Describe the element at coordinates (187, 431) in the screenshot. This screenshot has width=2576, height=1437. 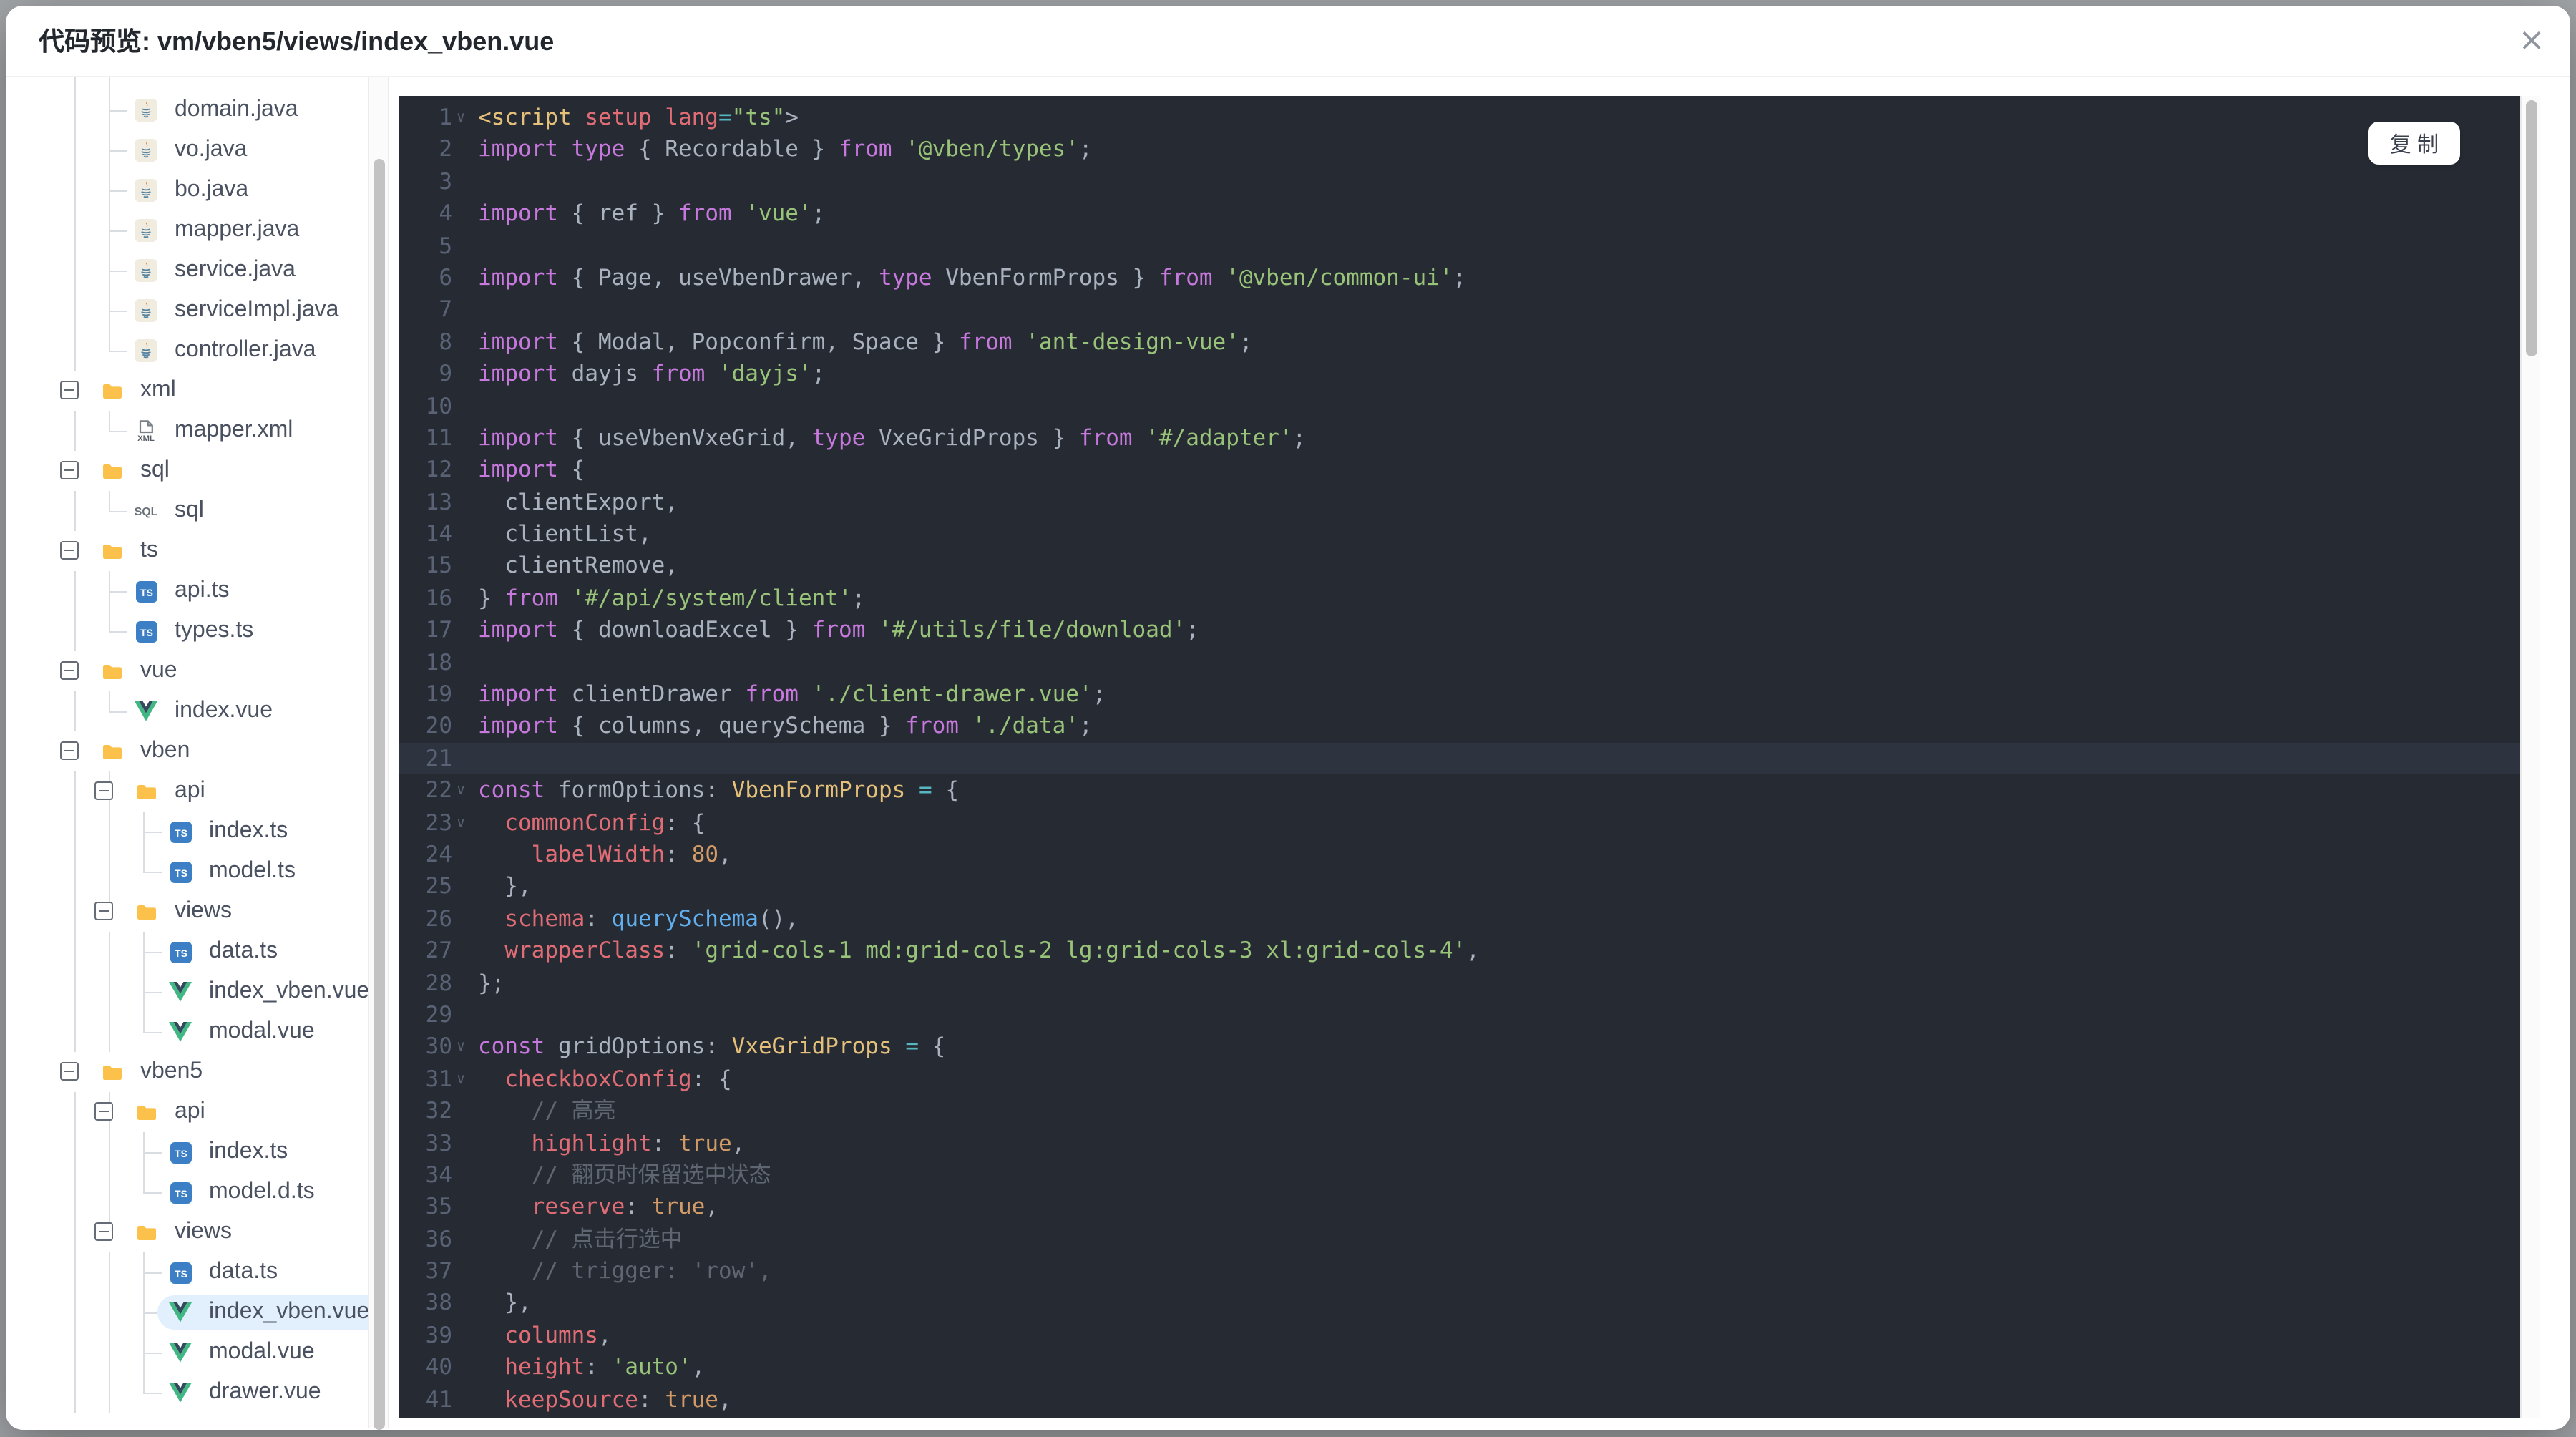
I see `tree-file-mapper.xml: XML mapper.xml` at that location.